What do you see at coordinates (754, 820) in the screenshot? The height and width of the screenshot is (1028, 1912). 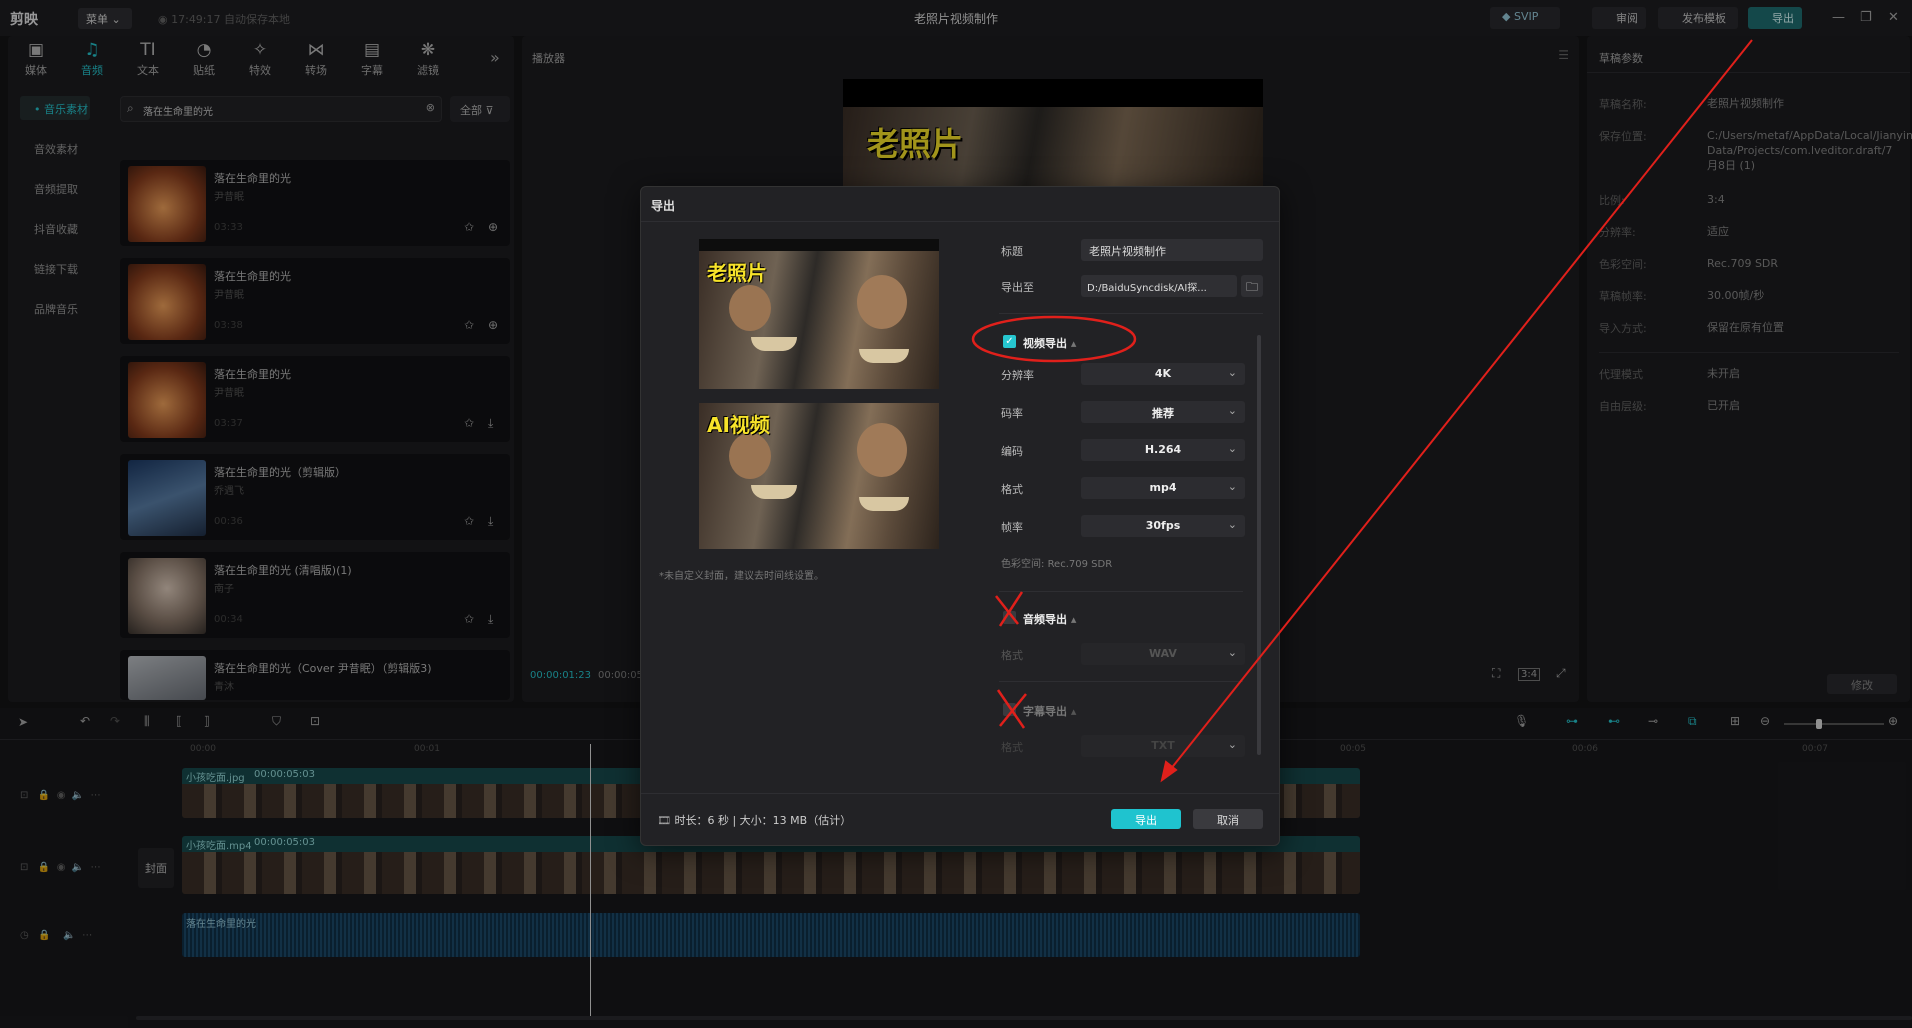 I see `export-info: 🎞 时长：6 秒 | 大小：13 MB（估计）` at bounding box center [754, 820].